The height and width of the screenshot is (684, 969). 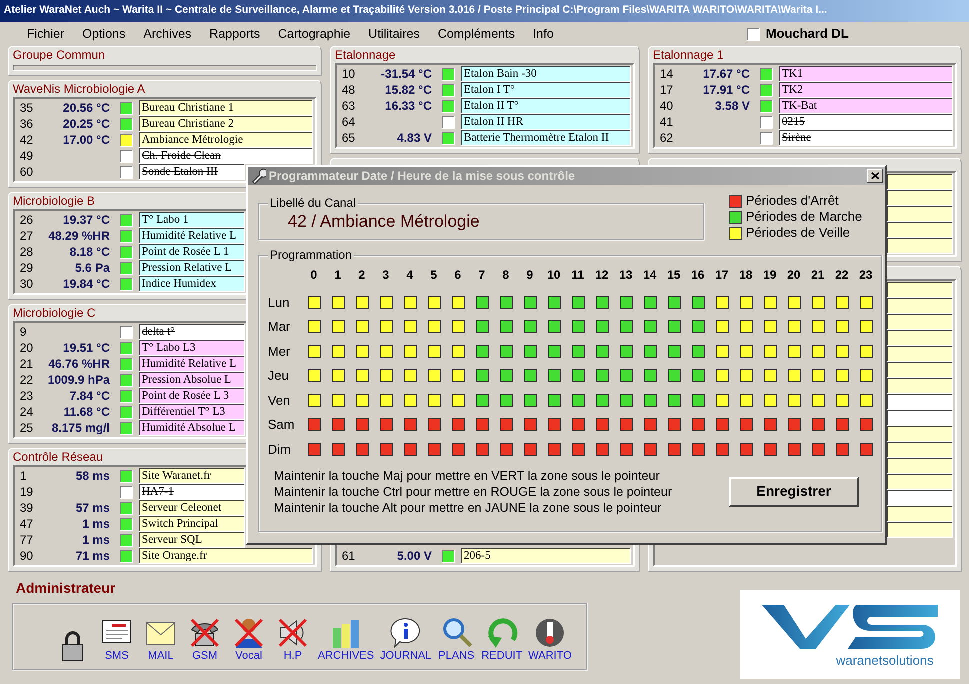 What do you see at coordinates (794, 491) in the screenshot?
I see `save-button: Enregistrer` at bounding box center [794, 491].